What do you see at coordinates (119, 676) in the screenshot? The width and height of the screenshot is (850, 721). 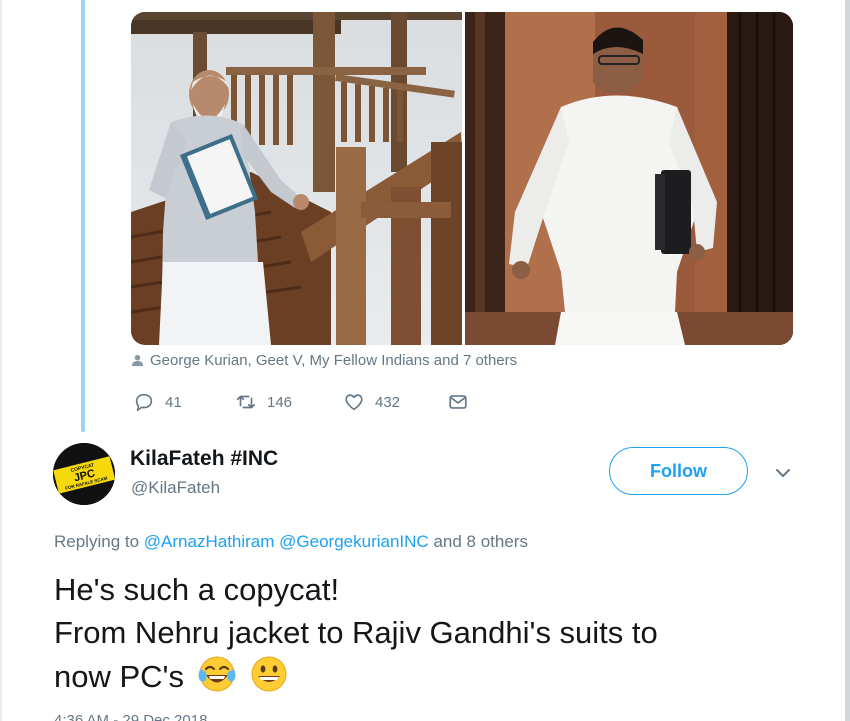 I see `tweet-text-line-3-text: now PC's` at bounding box center [119, 676].